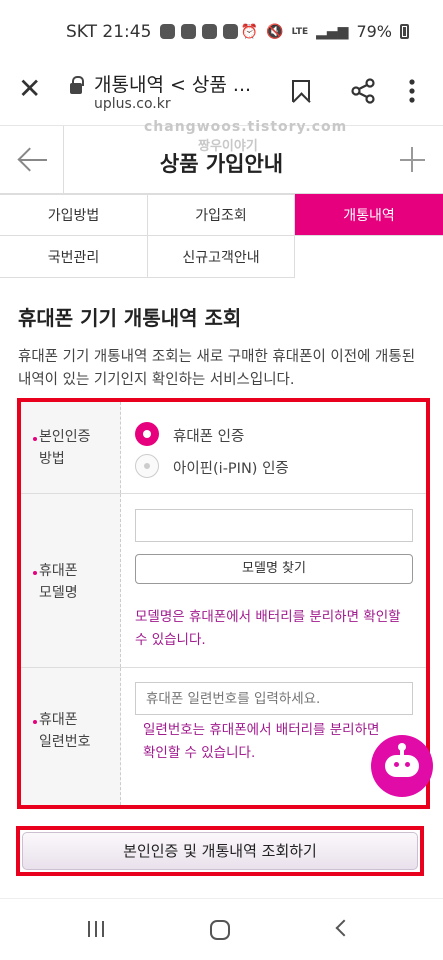 Image resolution: width=443 pixels, height=960 pixels. I want to click on close-tab-button: ✕, so click(29, 89).